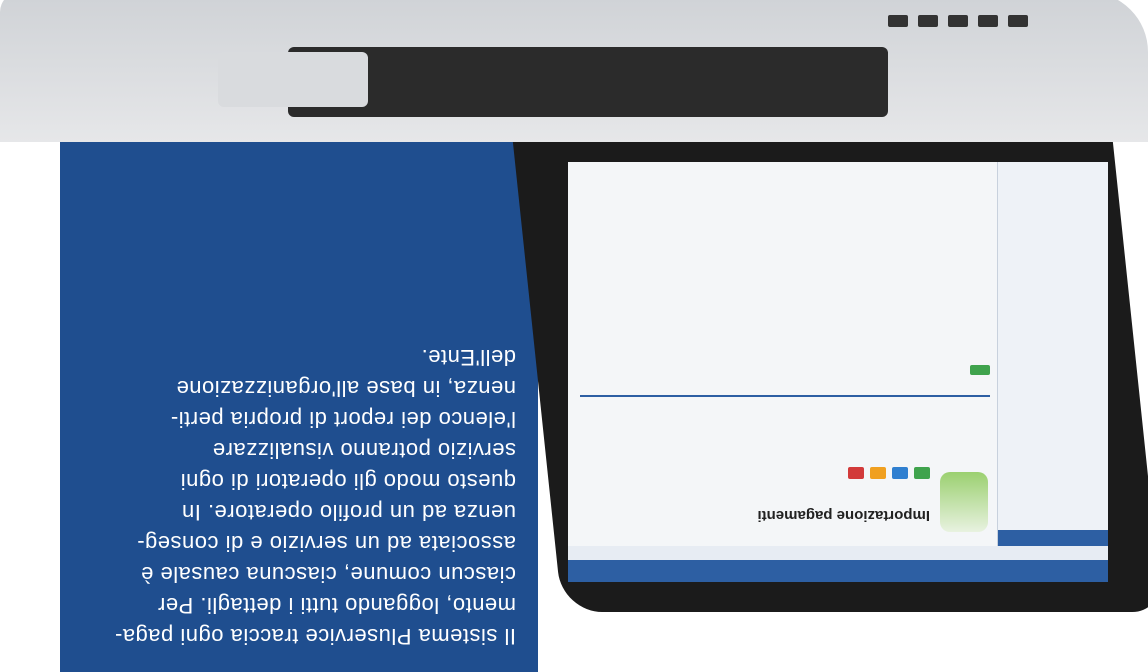 Image resolution: width=1148 pixels, height=672 pixels. Describe the element at coordinates (1053, 538) in the screenshot. I see `sidebar-header` at that location.